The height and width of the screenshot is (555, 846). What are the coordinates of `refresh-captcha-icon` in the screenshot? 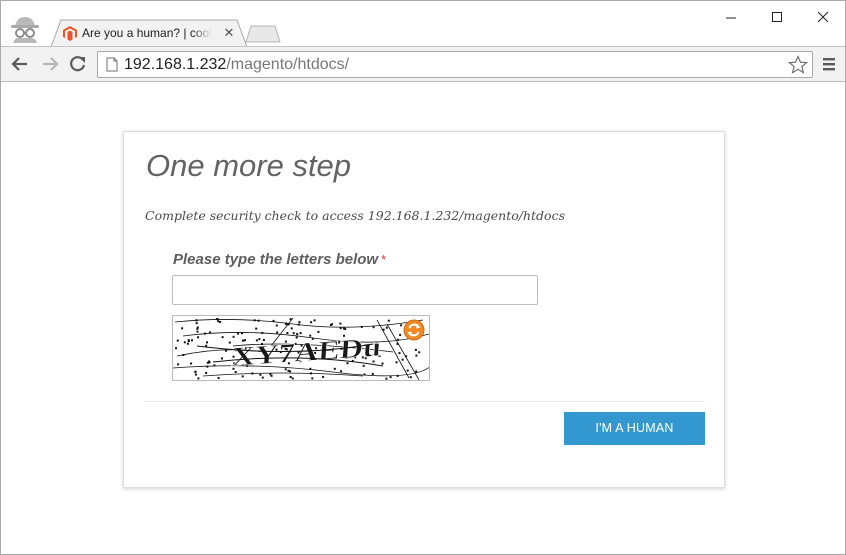 It's located at (414, 330).